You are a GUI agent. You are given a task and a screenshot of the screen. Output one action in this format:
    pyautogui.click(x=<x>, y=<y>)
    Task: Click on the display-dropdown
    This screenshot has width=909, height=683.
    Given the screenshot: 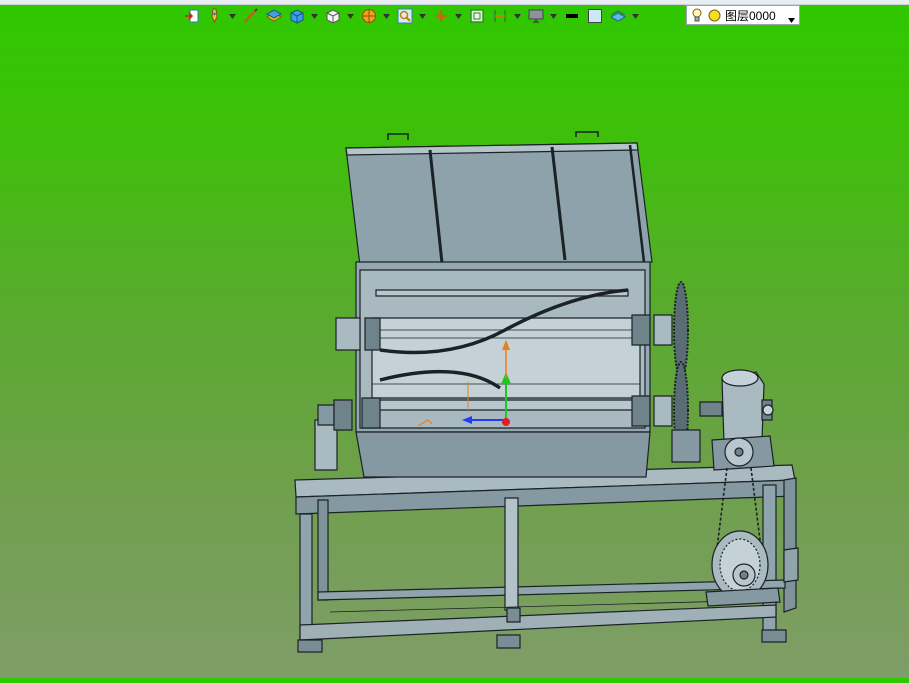 What is the action you would take?
    pyautogui.click(x=553, y=16)
    